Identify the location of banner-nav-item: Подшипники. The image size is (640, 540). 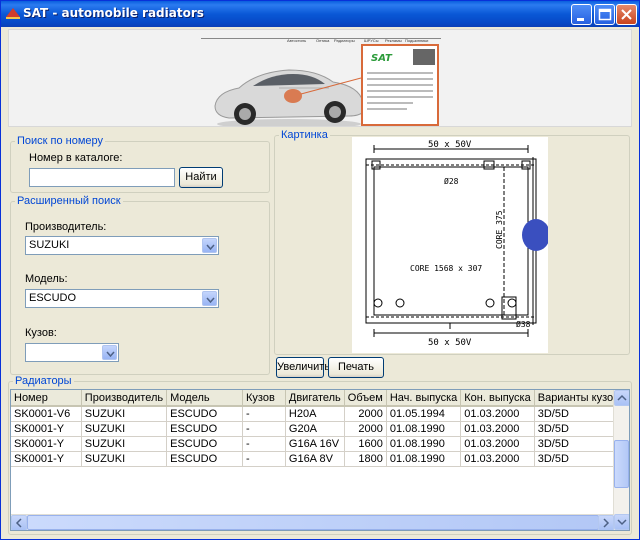
(417, 40).